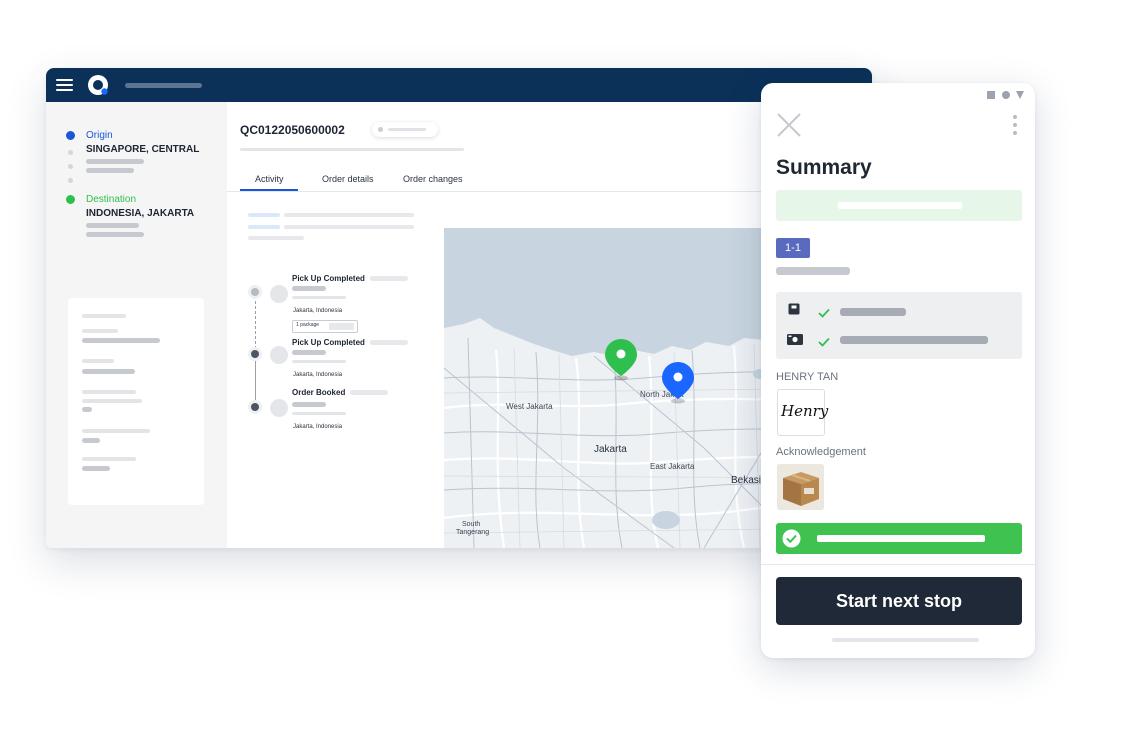 This screenshot has width=1140, height=751. What do you see at coordinates (98, 85) in the screenshot?
I see `logo-icon` at bounding box center [98, 85].